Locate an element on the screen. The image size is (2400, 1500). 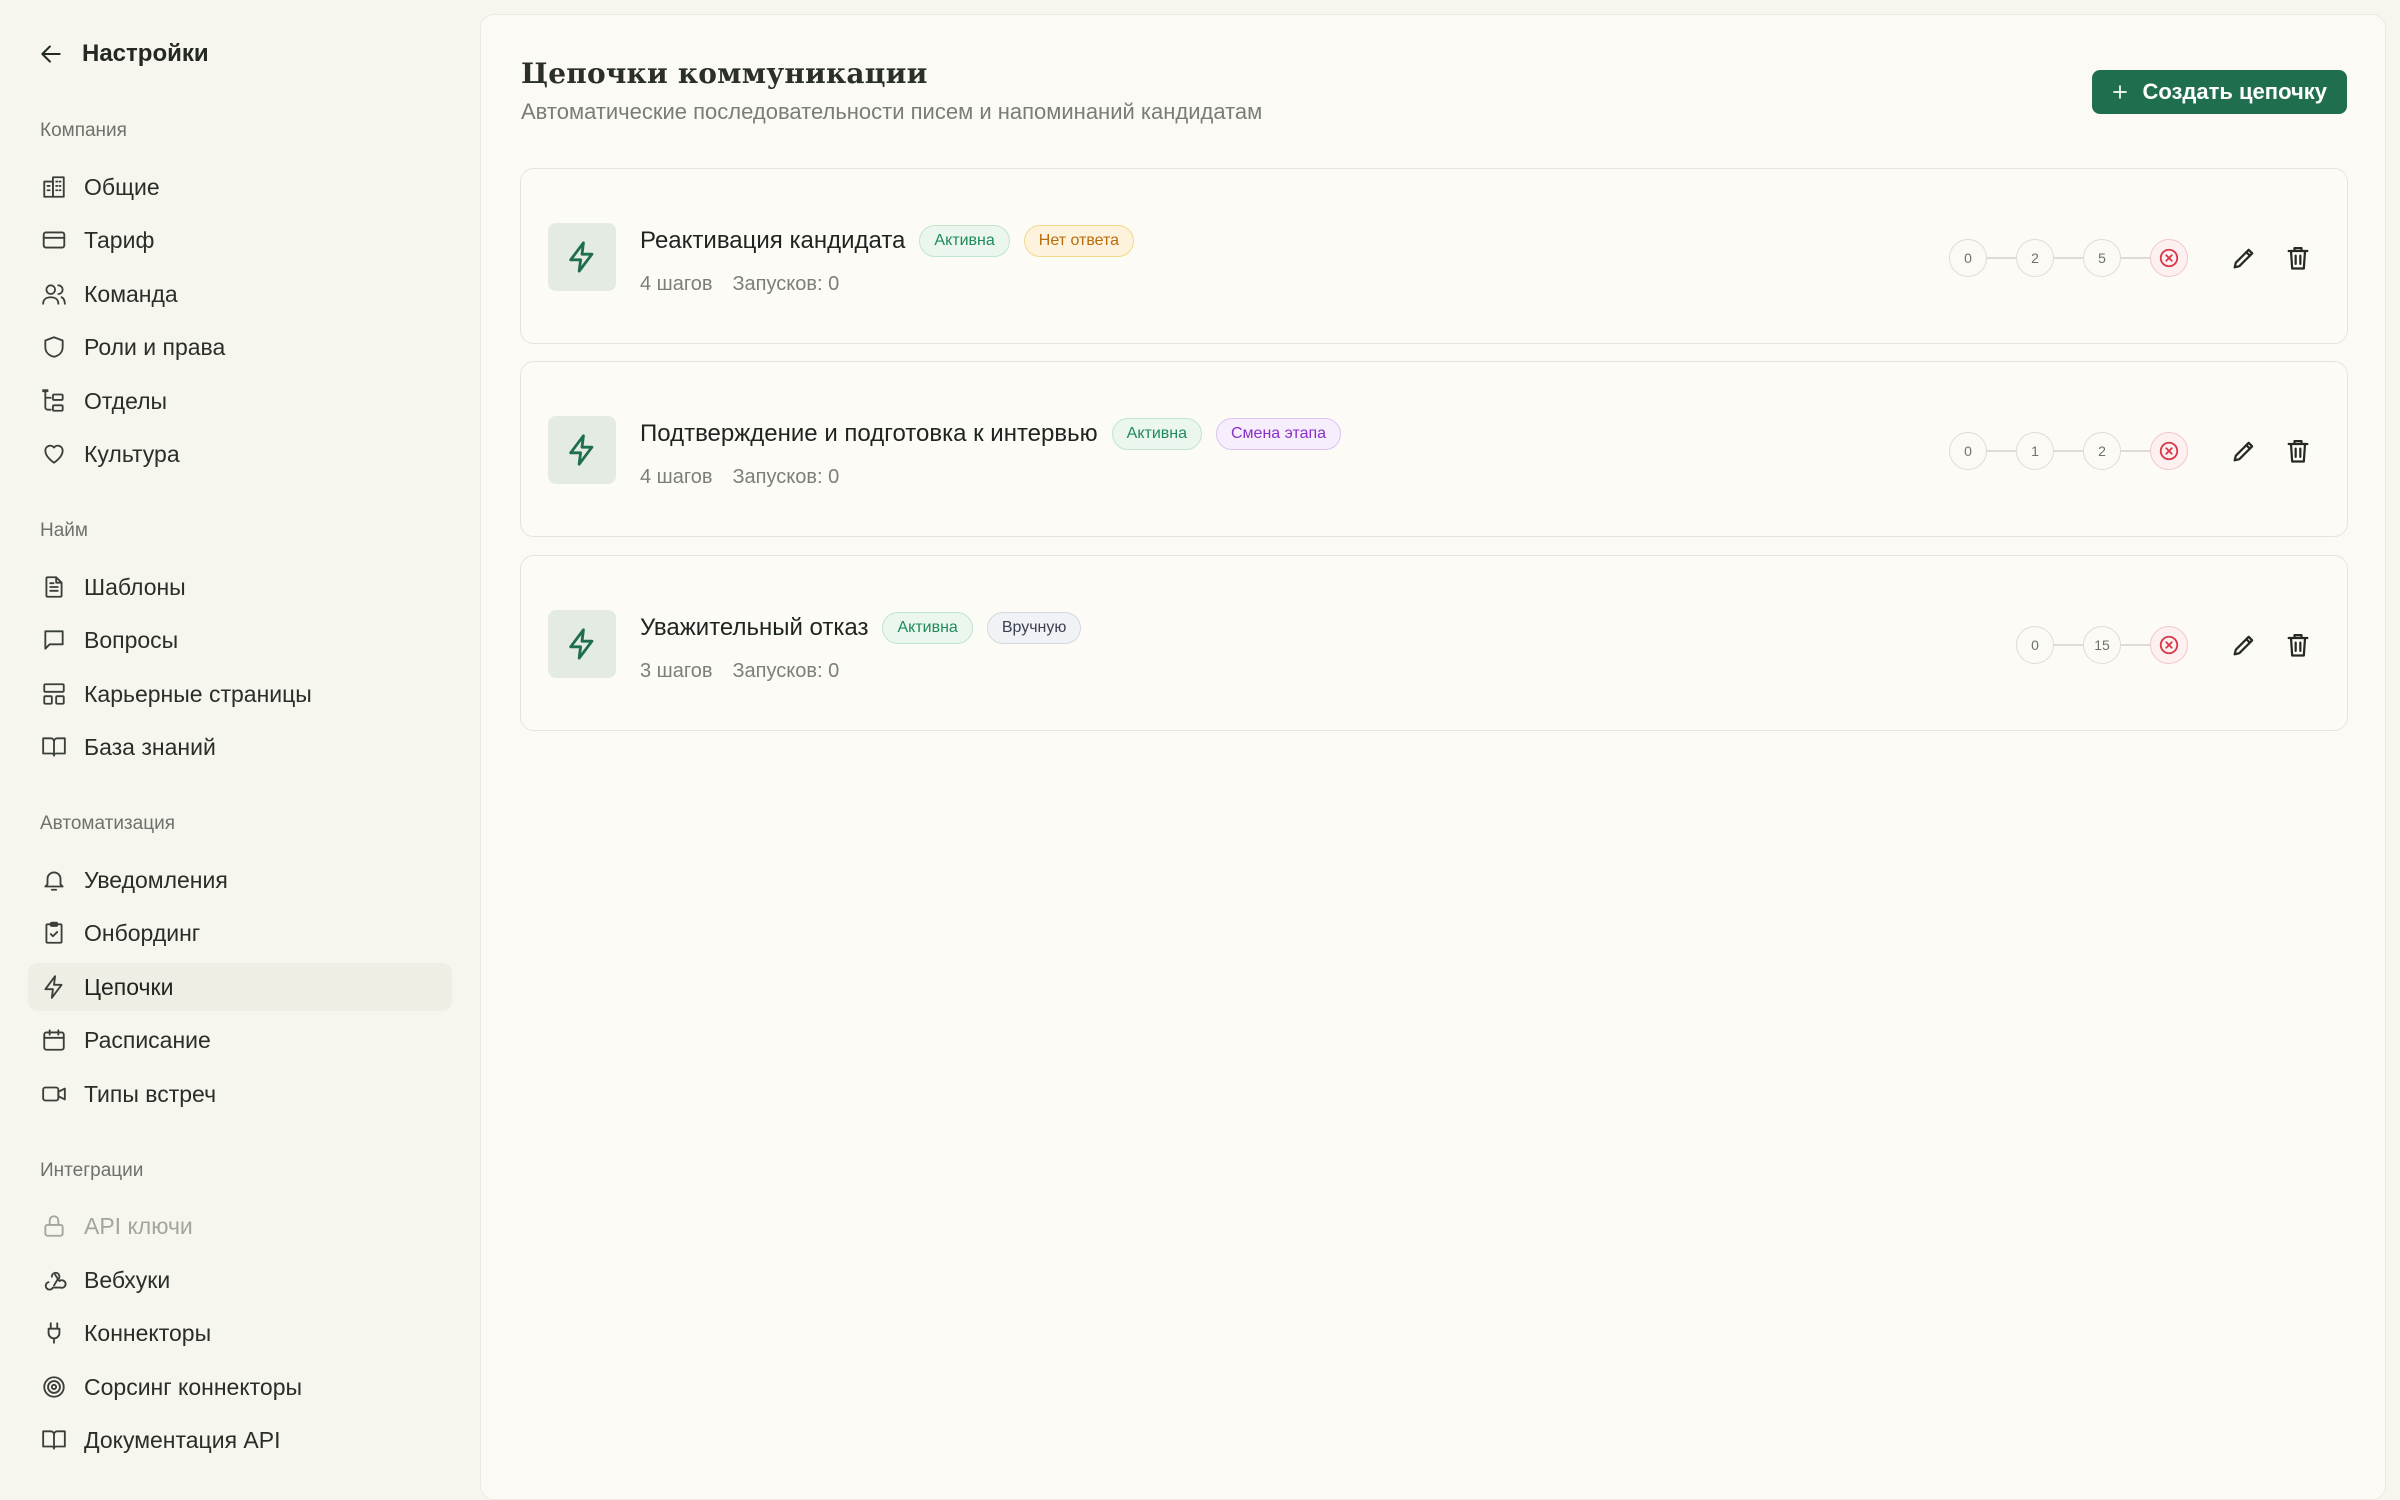
section-label-hiring: Найм is located at coordinates (64, 530).